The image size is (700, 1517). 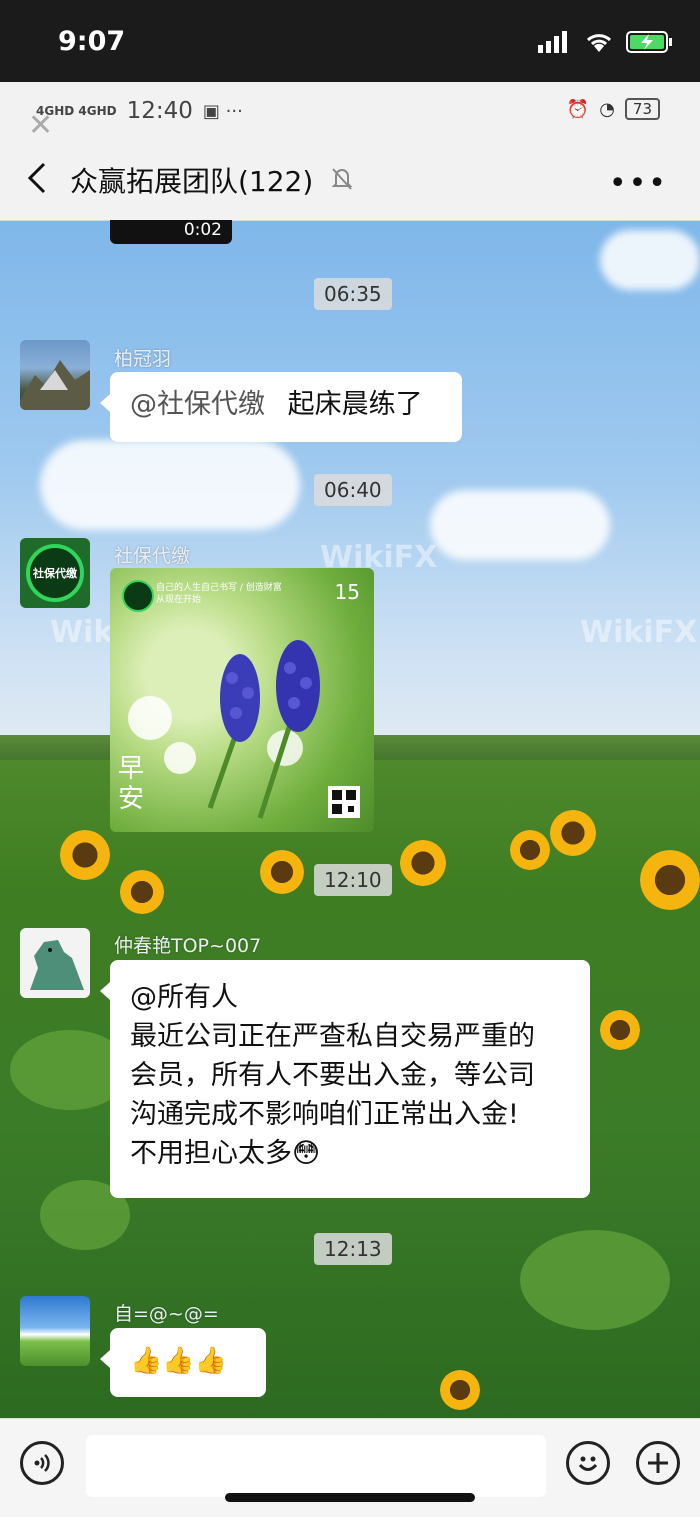 What do you see at coordinates (202, 230) in the screenshot?
I see `video-duration: 0:02` at bounding box center [202, 230].